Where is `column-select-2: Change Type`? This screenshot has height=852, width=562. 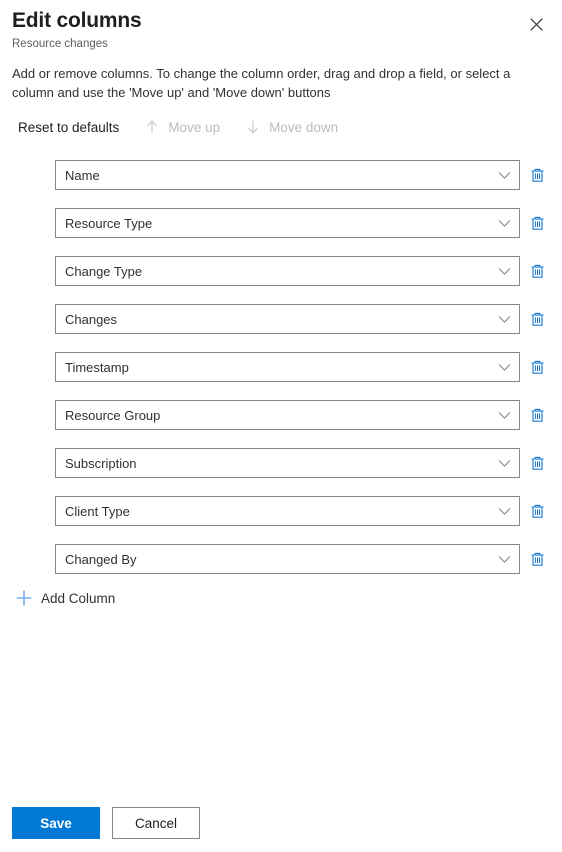
column-select-2: Change Type is located at coordinates (287, 271).